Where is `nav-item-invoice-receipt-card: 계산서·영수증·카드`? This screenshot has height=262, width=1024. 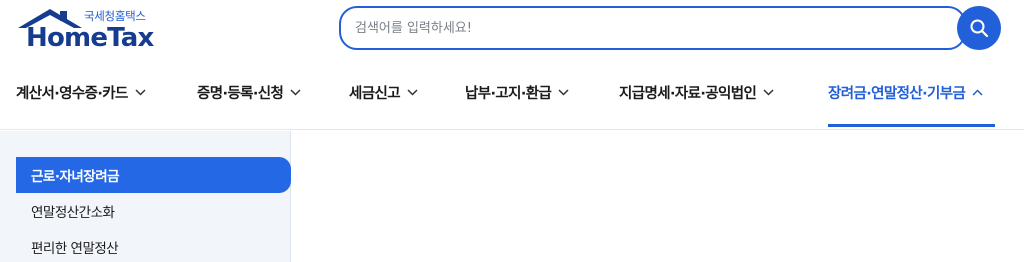 nav-item-invoice-receipt-card: 계산서·영수증·카드 is located at coordinates (81, 92).